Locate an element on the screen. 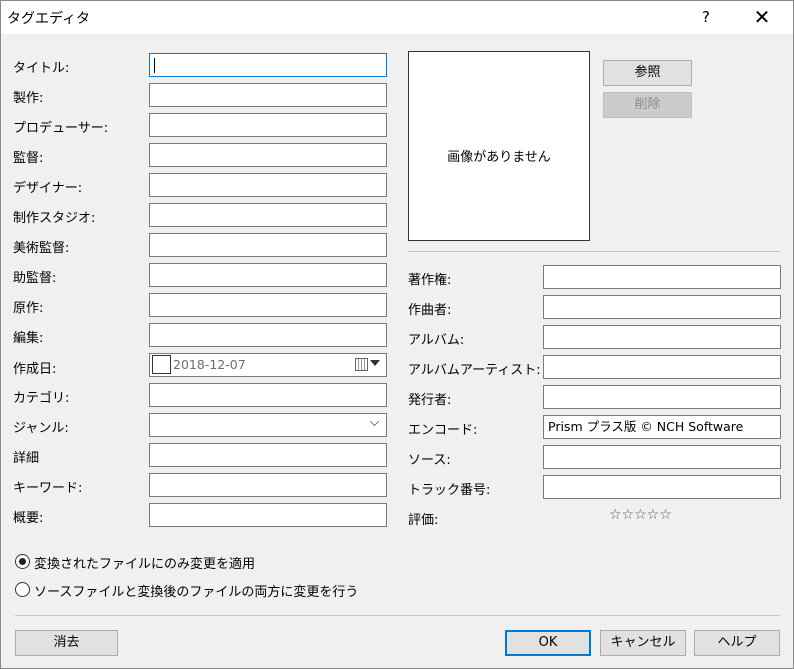 The width and height of the screenshot is (794, 669). track-number-label: トラック番号: is located at coordinates (449, 490).